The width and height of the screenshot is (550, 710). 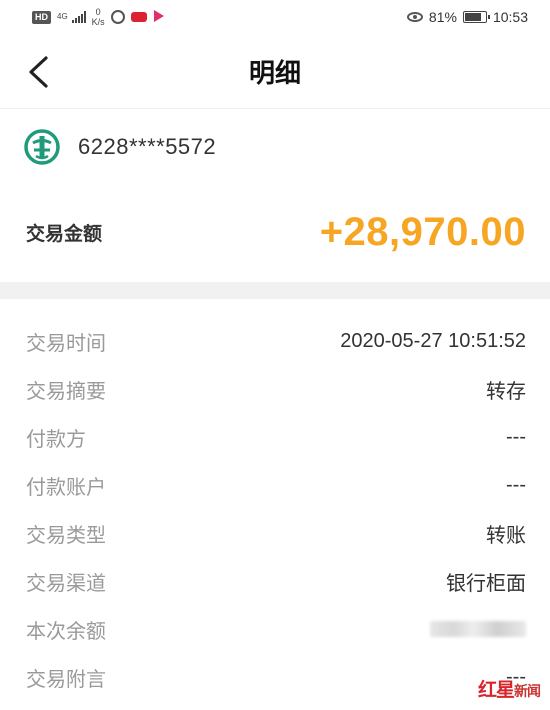 What do you see at coordinates (66, 582) in the screenshot?
I see `detail-label: 交易渠道` at bounding box center [66, 582].